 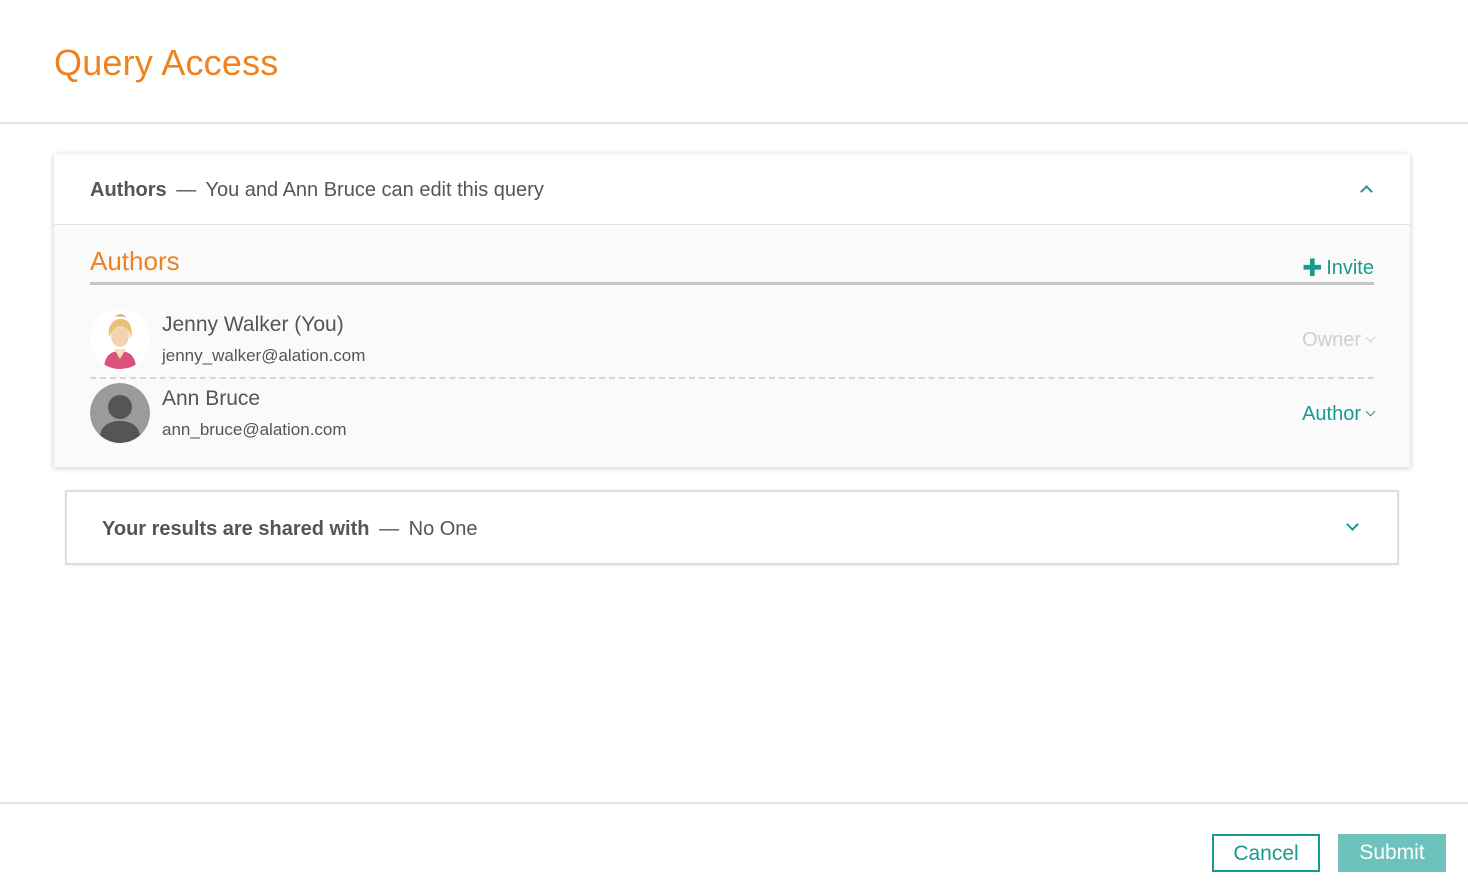 I want to click on role-dropdown-author: Author, so click(x=1339, y=414).